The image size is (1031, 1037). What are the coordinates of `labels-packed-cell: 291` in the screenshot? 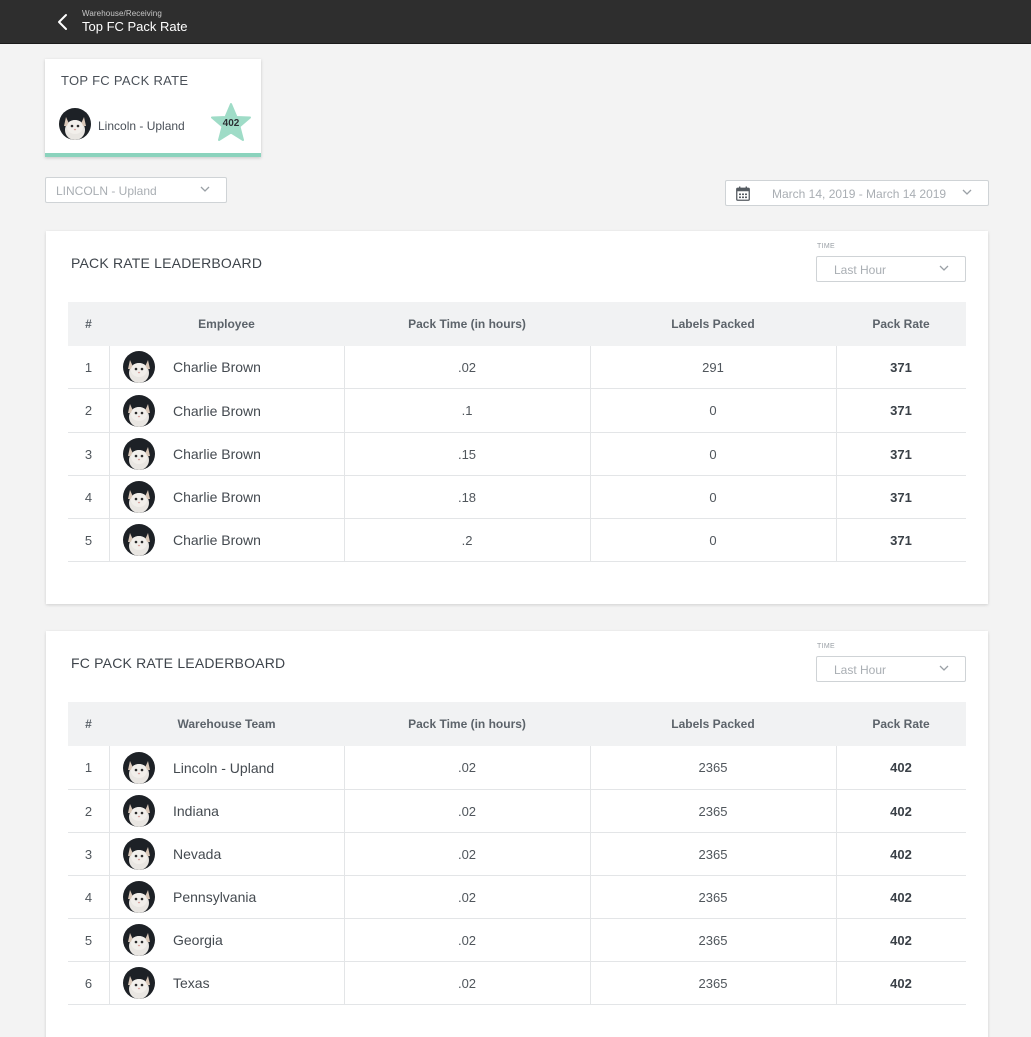 It's located at (713, 367).